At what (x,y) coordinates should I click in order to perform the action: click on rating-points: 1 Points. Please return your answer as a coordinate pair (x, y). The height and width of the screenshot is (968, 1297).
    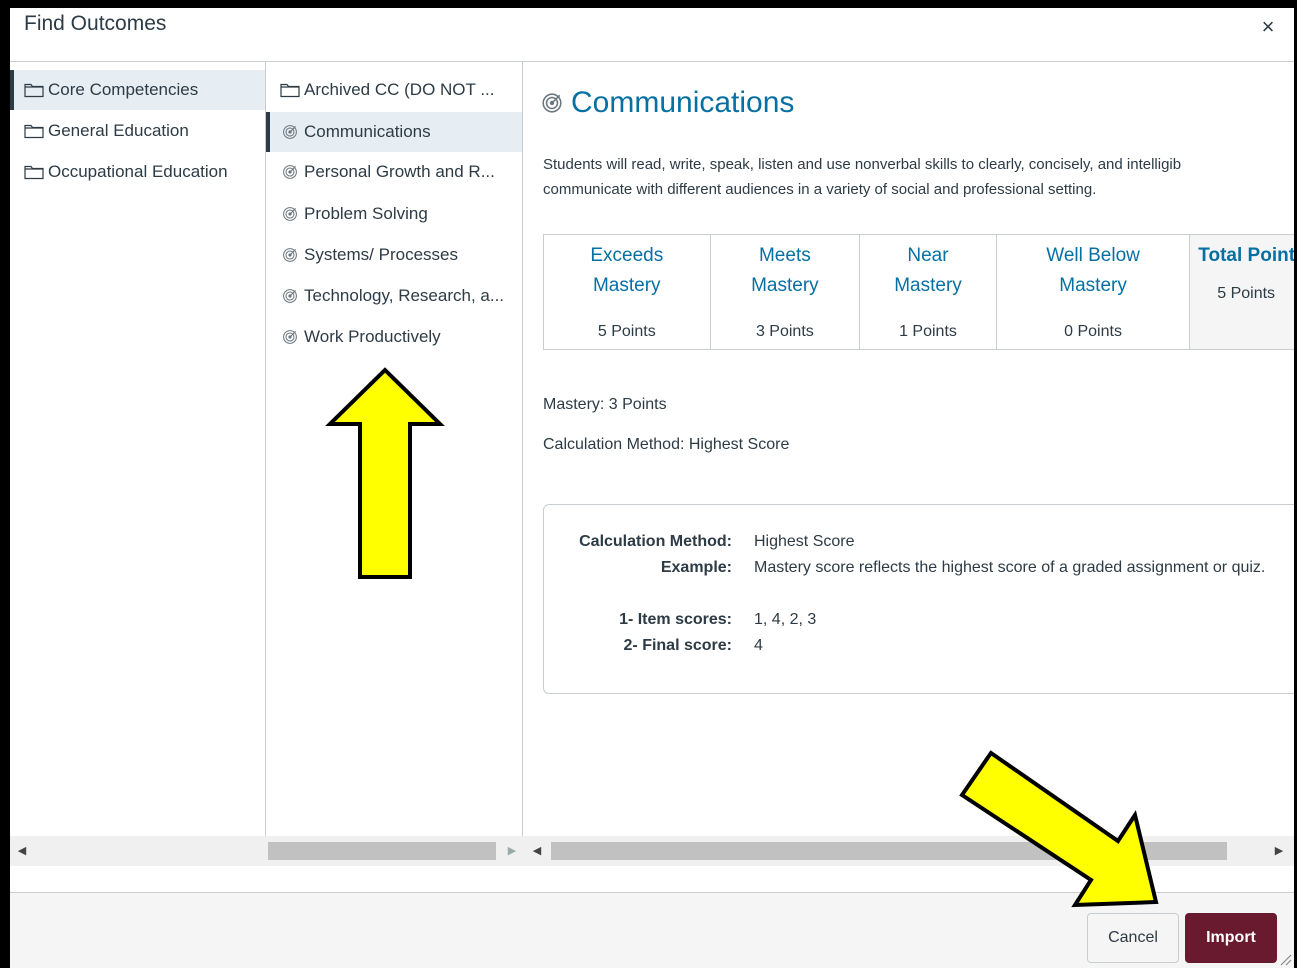
    Looking at the image, I should click on (928, 331).